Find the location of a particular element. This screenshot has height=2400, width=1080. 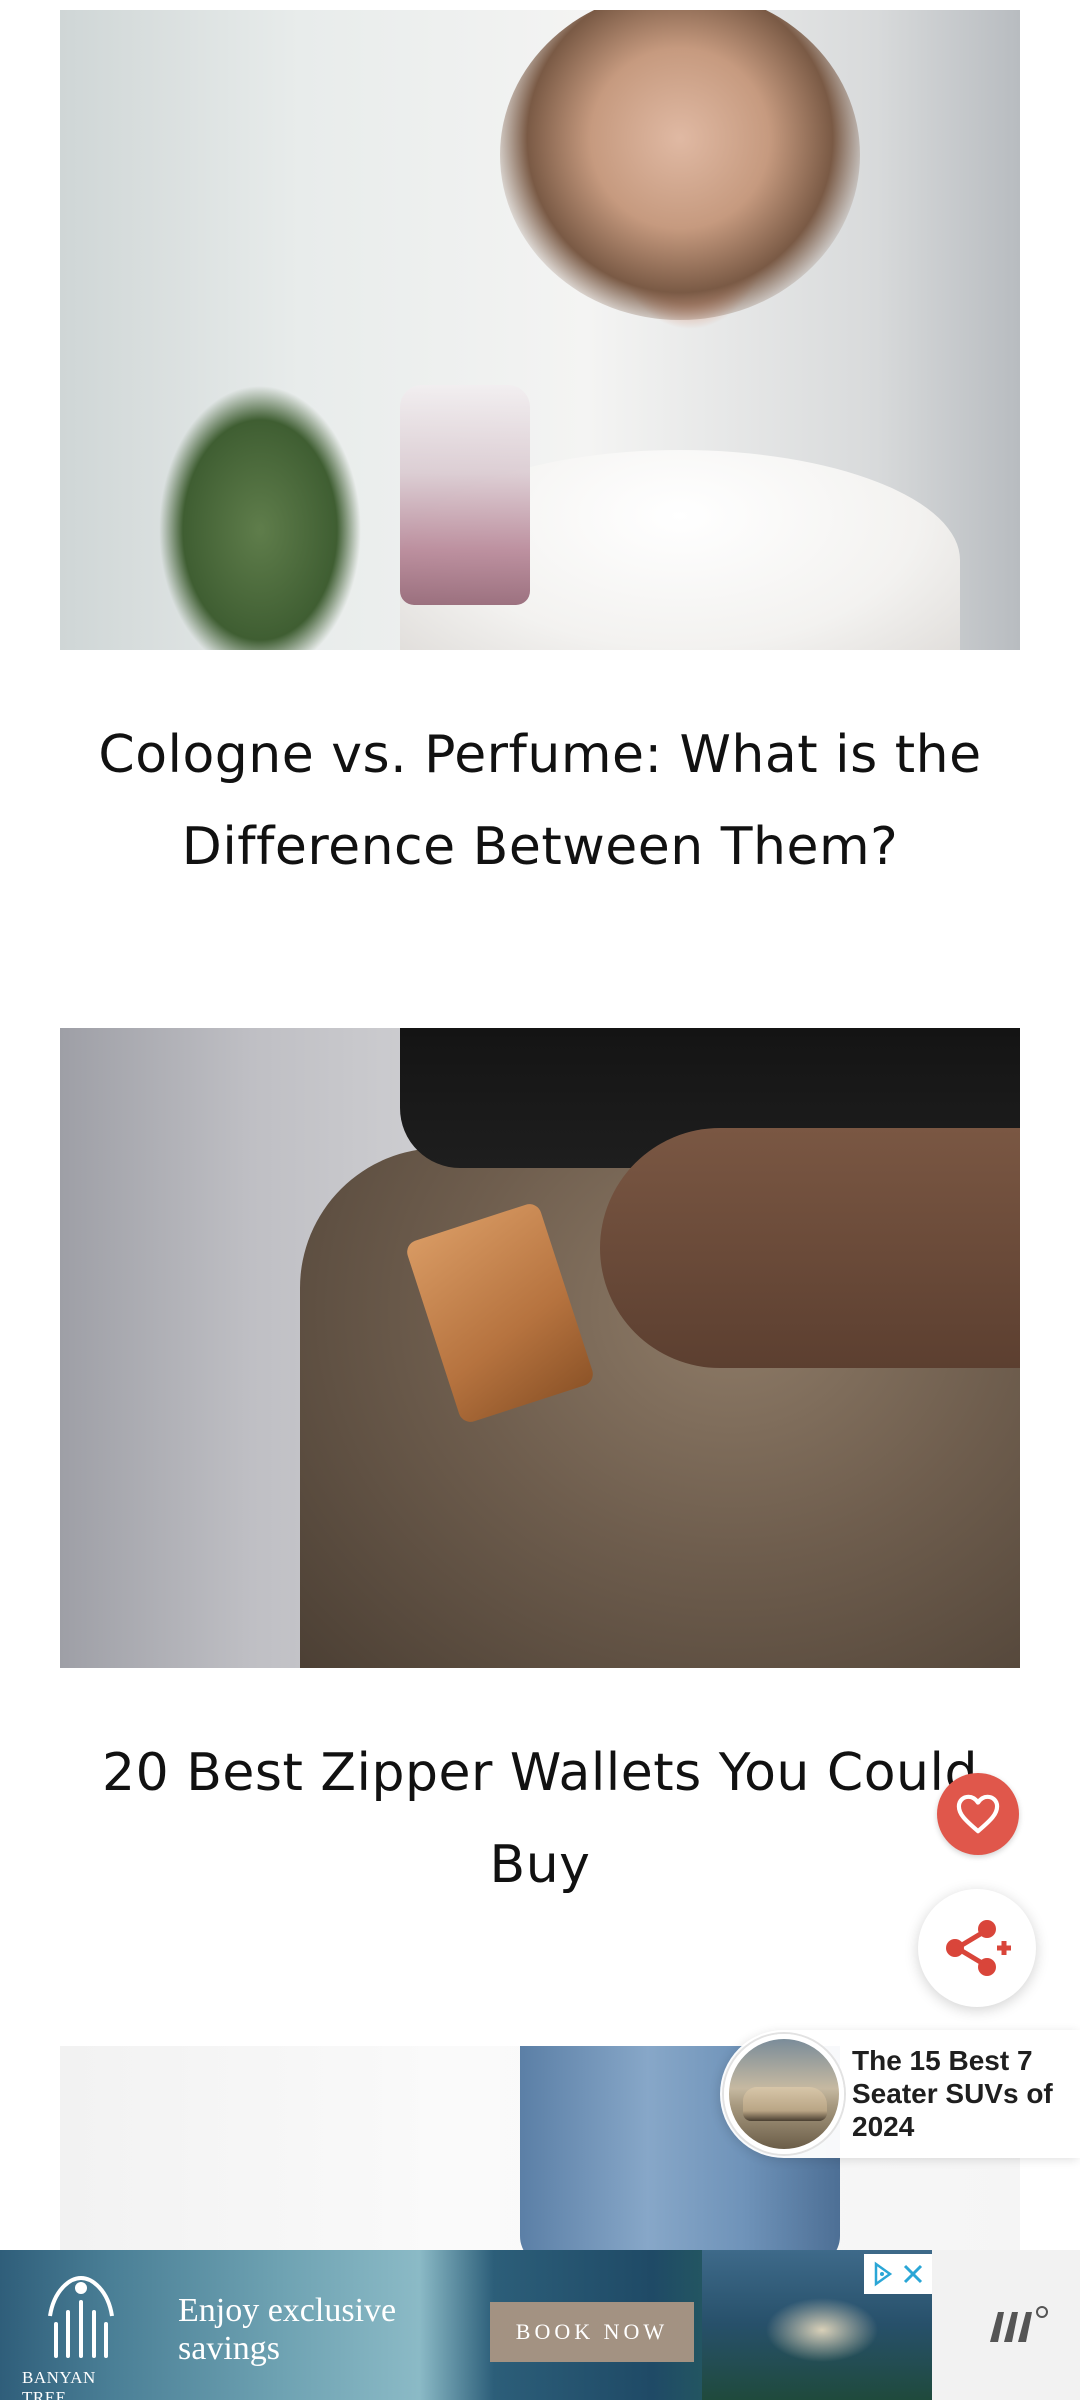

ad-brand-name: BANYAN TREE is located at coordinates (59, 2384).